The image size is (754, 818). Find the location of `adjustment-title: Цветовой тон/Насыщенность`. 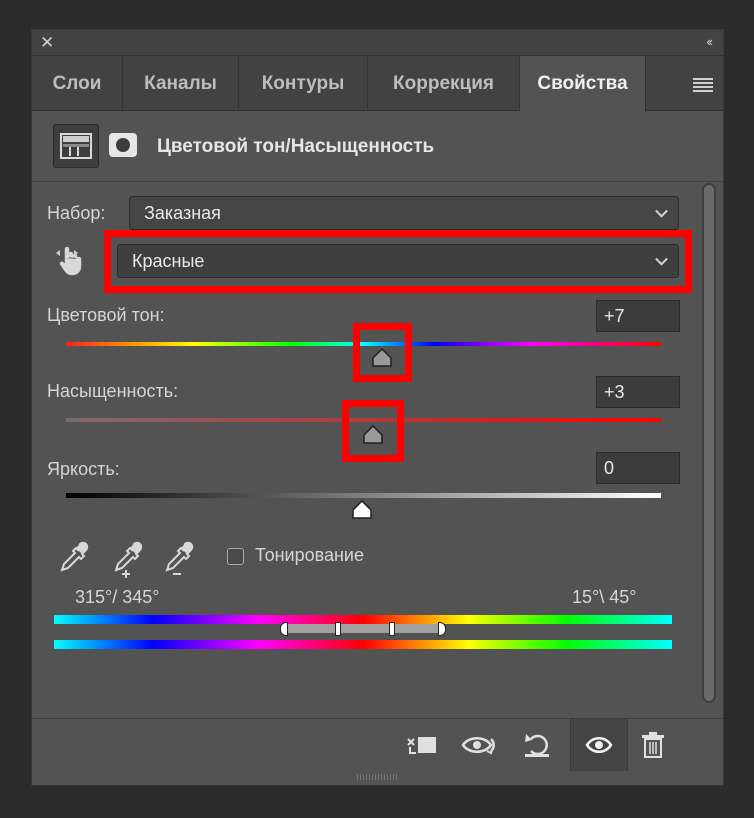

adjustment-title: Цветовой тон/Насыщенность is located at coordinates (296, 146).